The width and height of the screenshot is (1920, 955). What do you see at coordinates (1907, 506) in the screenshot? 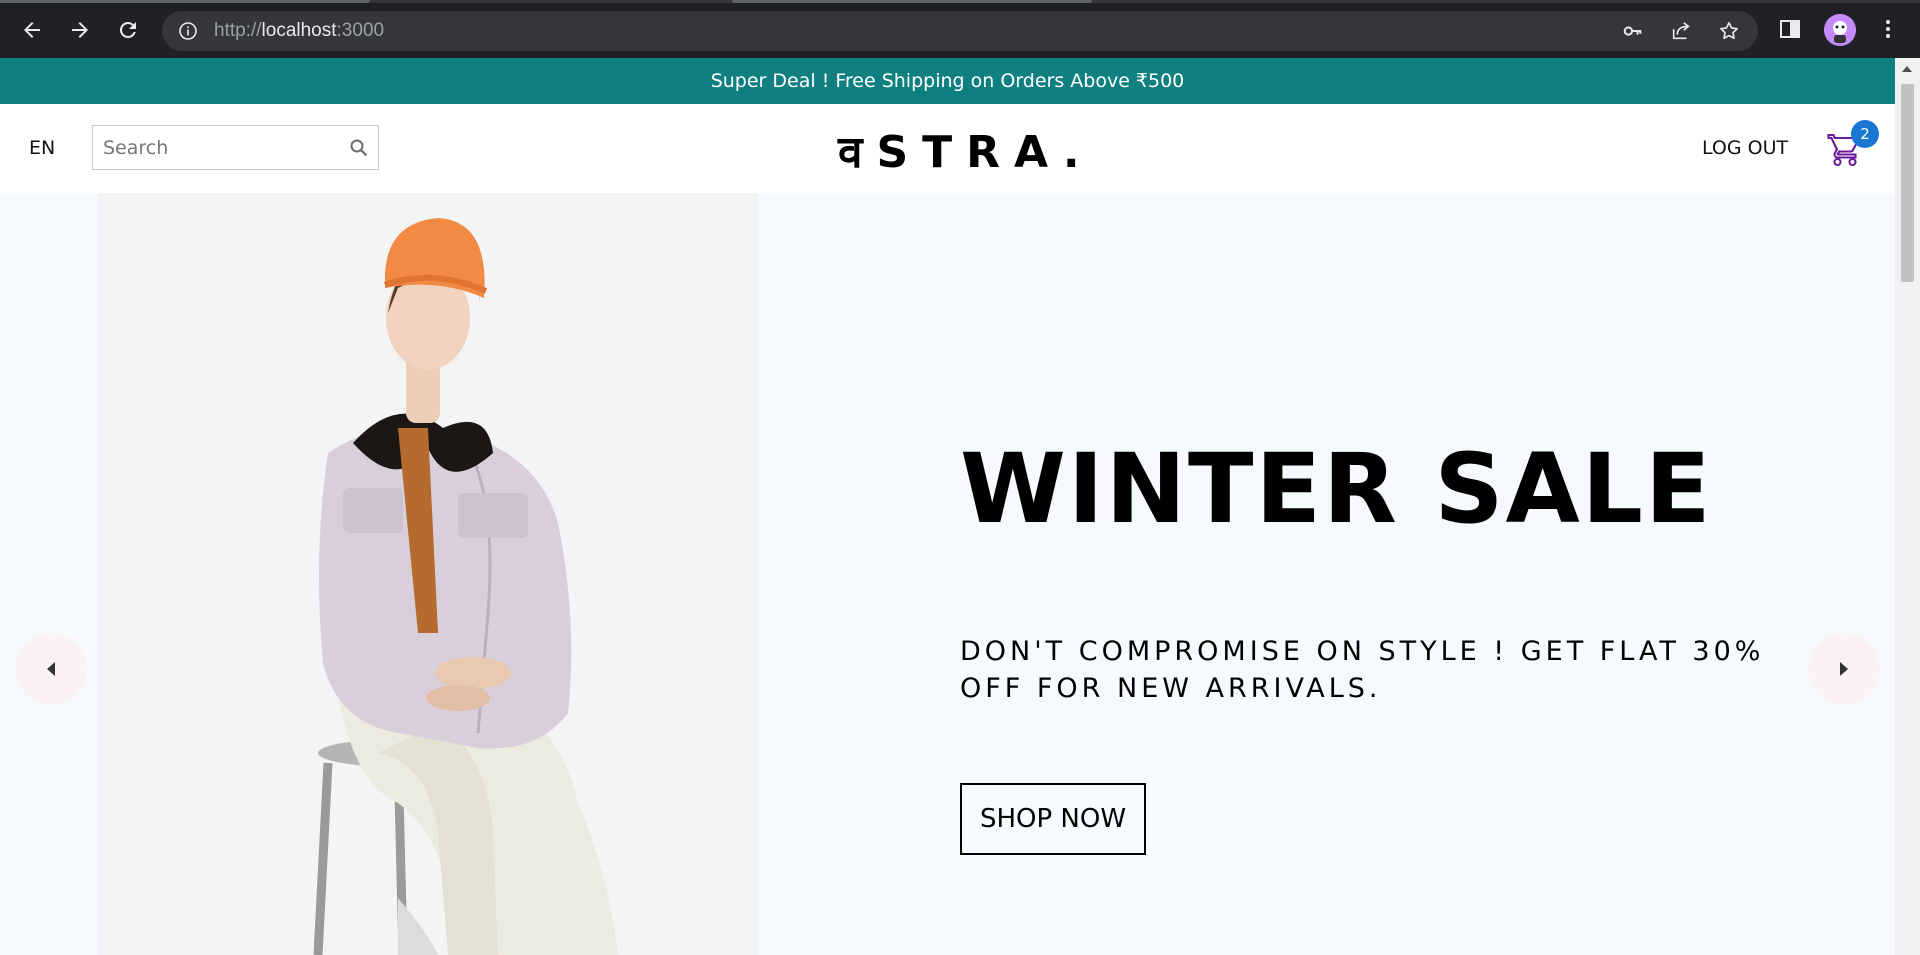
I see `page-scrollbar` at bounding box center [1907, 506].